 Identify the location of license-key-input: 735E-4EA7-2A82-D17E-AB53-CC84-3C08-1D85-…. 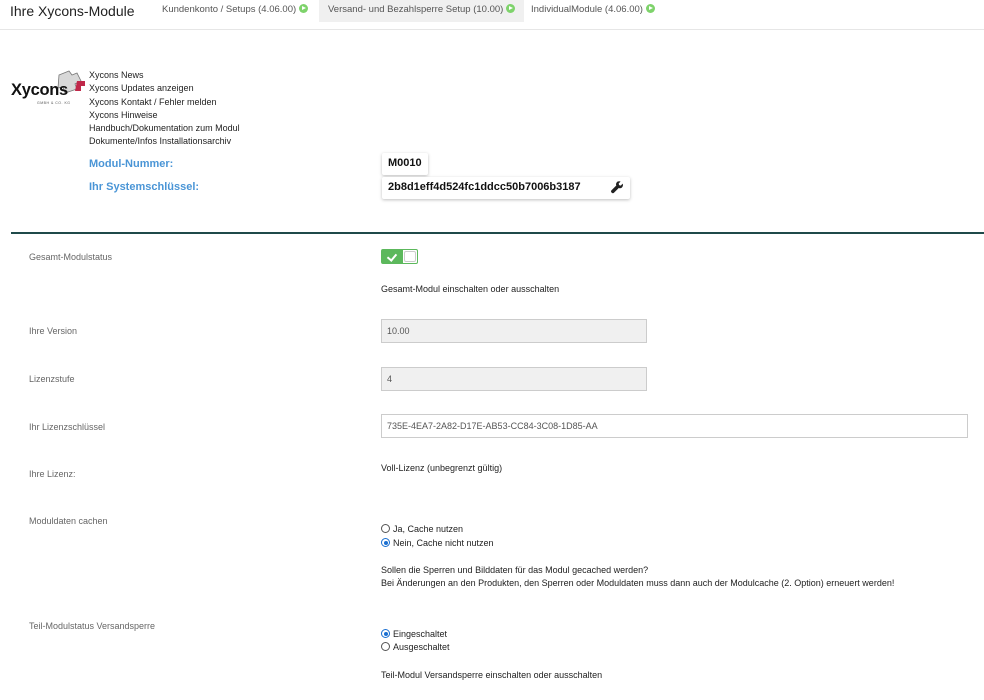
(674, 426).